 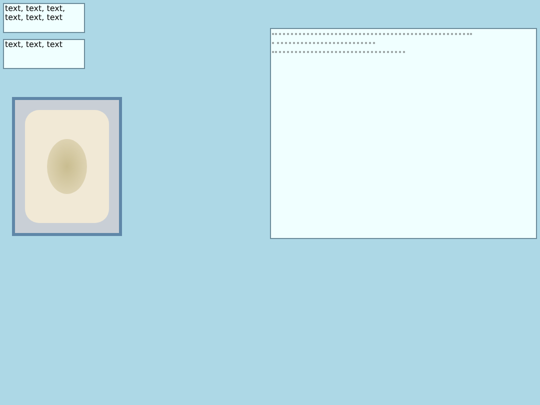 What do you see at coordinates (44, 18) in the screenshot?
I see `text-area: text, text, text, text, text, text` at bounding box center [44, 18].